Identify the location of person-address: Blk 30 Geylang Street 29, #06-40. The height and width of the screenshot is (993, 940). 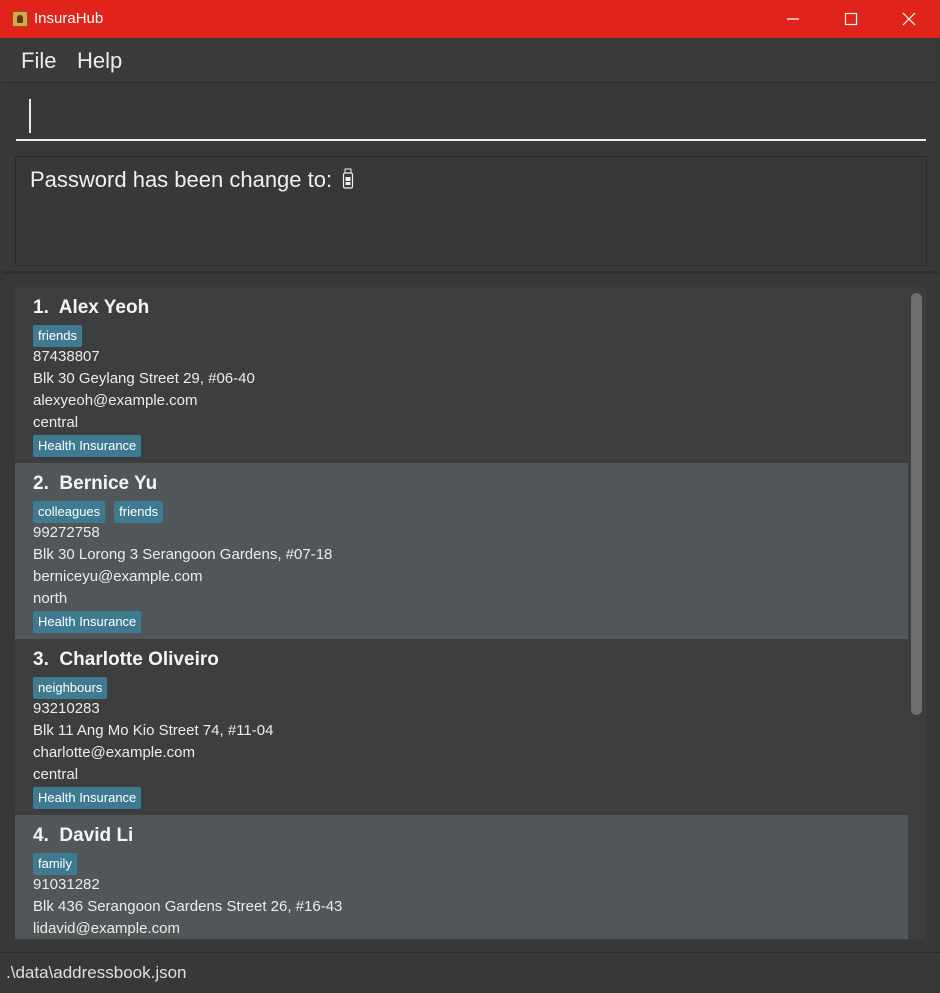
(144, 378).